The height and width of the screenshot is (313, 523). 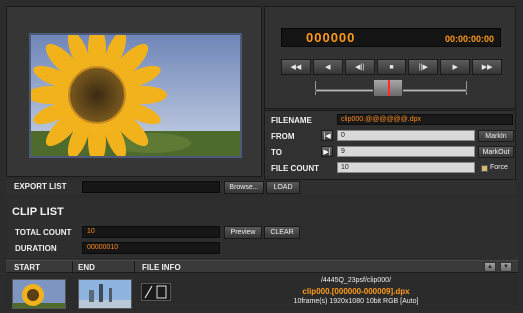 What do you see at coordinates (283, 187) in the screenshot?
I see `load-button: LOAD` at bounding box center [283, 187].